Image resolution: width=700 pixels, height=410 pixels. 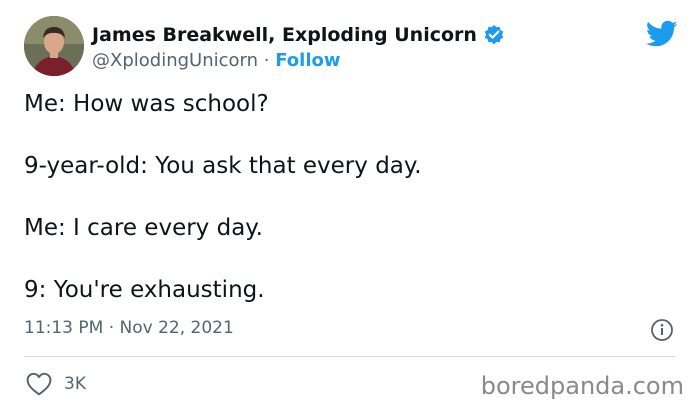 I want to click on author-name-row: James Breakwell, Exploding Unicorn, so click(x=298, y=35).